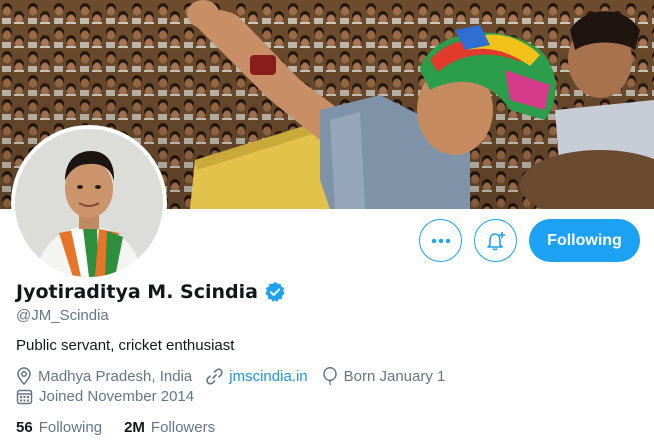  I want to click on more-icon, so click(440, 240).